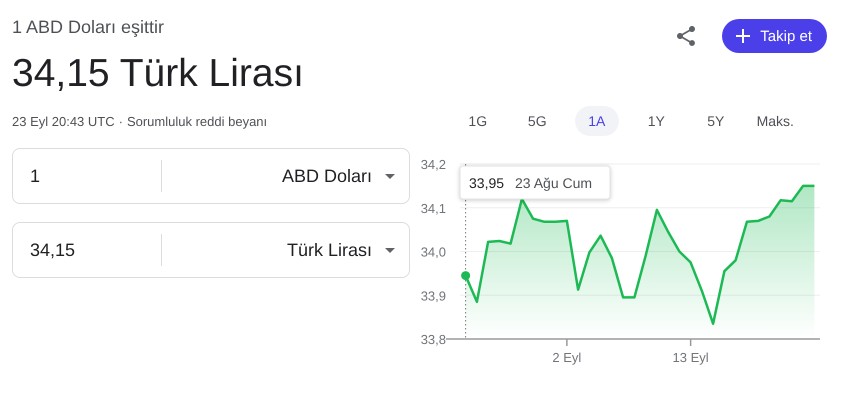 The image size is (864, 402). What do you see at coordinates (774, 36) in the screenshot?
I see `follow-button: Takip et` at bounding box center [774, 36].